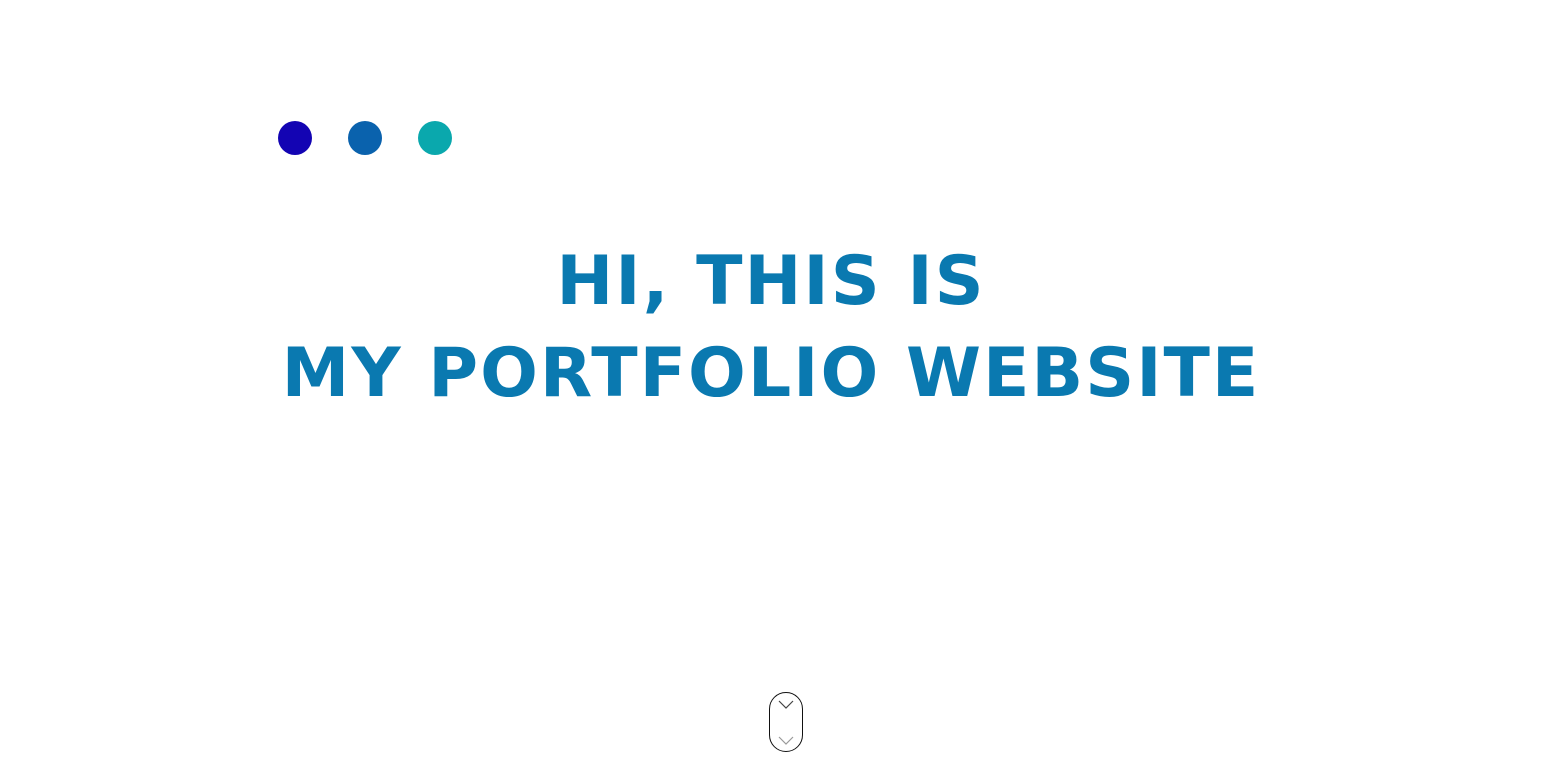  Describe the element at coordinates (771, 373) in the screenshot. I see `hero-line-2: MY PORTFOLIO WEBSITE` at that location.